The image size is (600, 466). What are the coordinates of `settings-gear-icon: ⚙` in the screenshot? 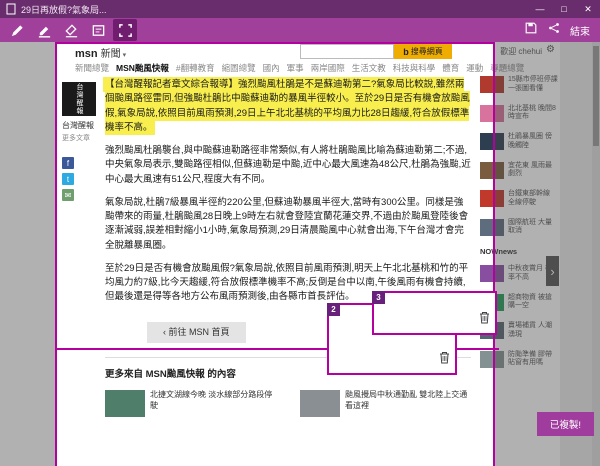 It's located at (550, 49).